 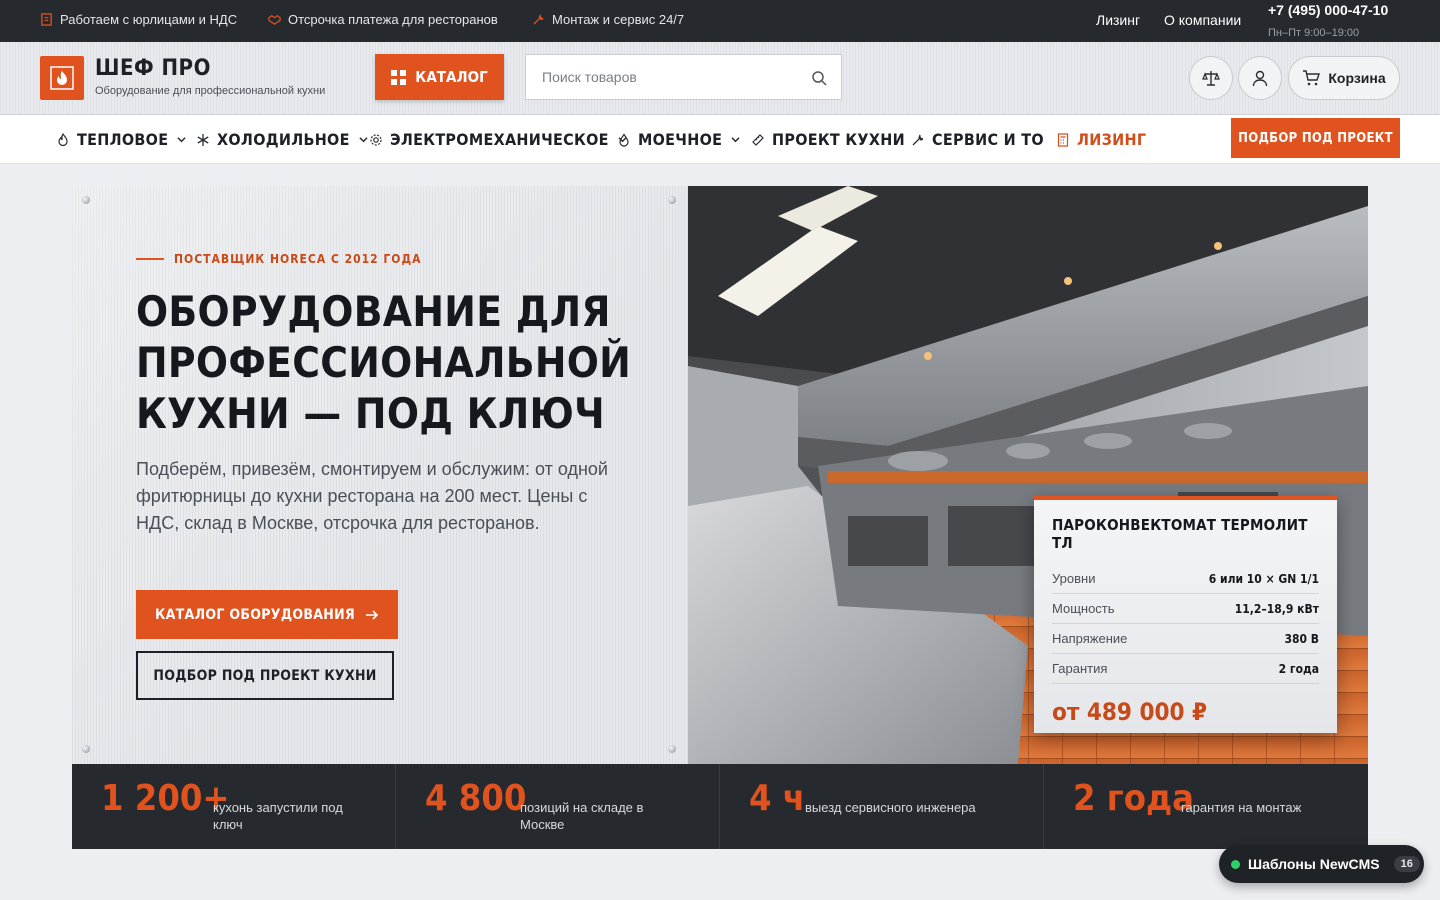 What do you see at coordinates (1074, 578) in the screenshot?
I see `spec-key: Уровни` at bounding box center [1074, 578].